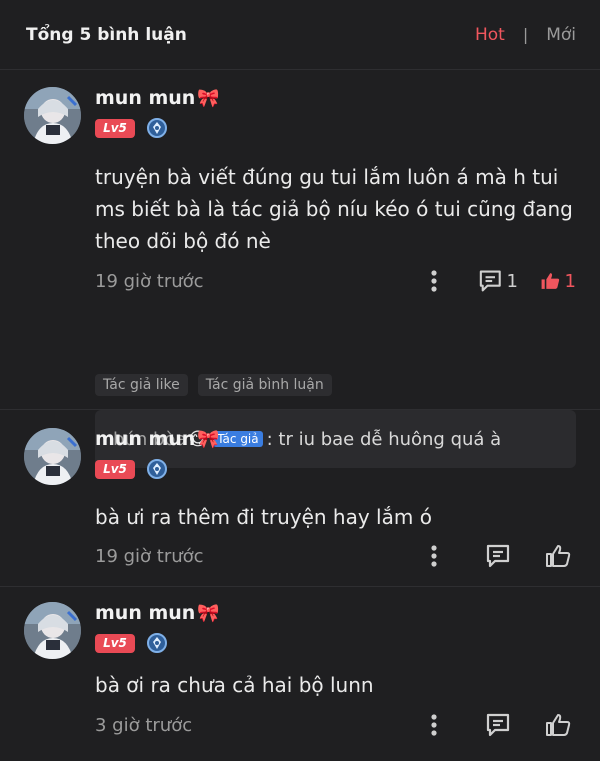 The width and height of the screenshot is (600, 761). What do you see at coordinates (234, 685) in the screenshot?
I see `comment-text: bà ơi ra chưa cả hai bộ lunn` at bounding box center [234, 685].